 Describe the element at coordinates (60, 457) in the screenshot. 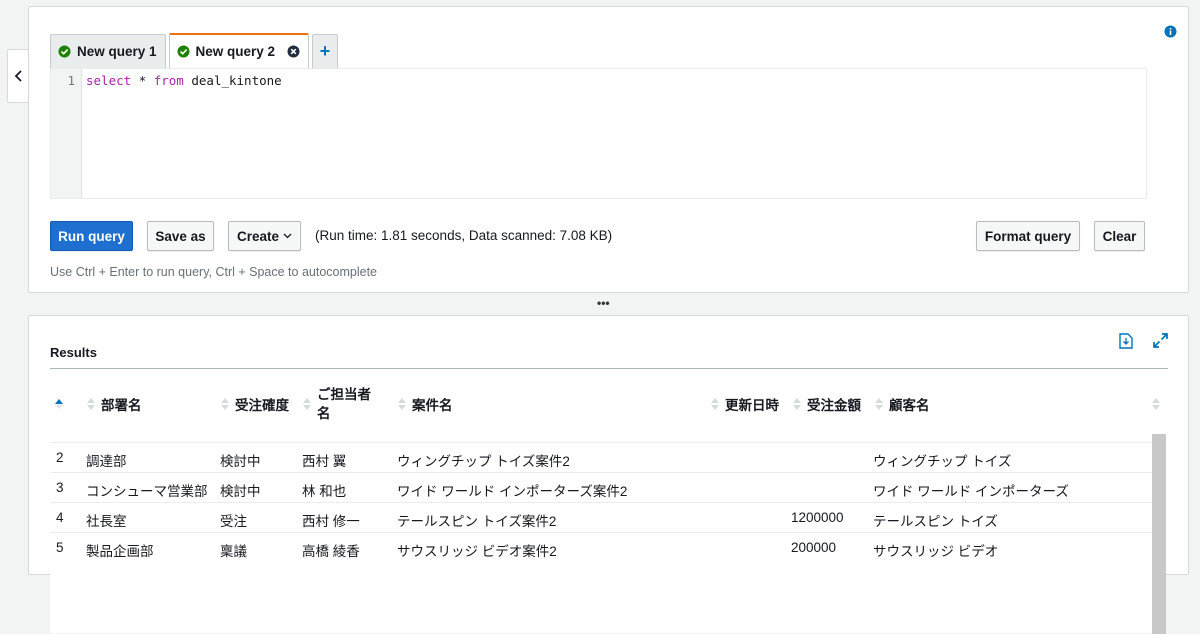

I see `cell-row-number: 2` at that location.